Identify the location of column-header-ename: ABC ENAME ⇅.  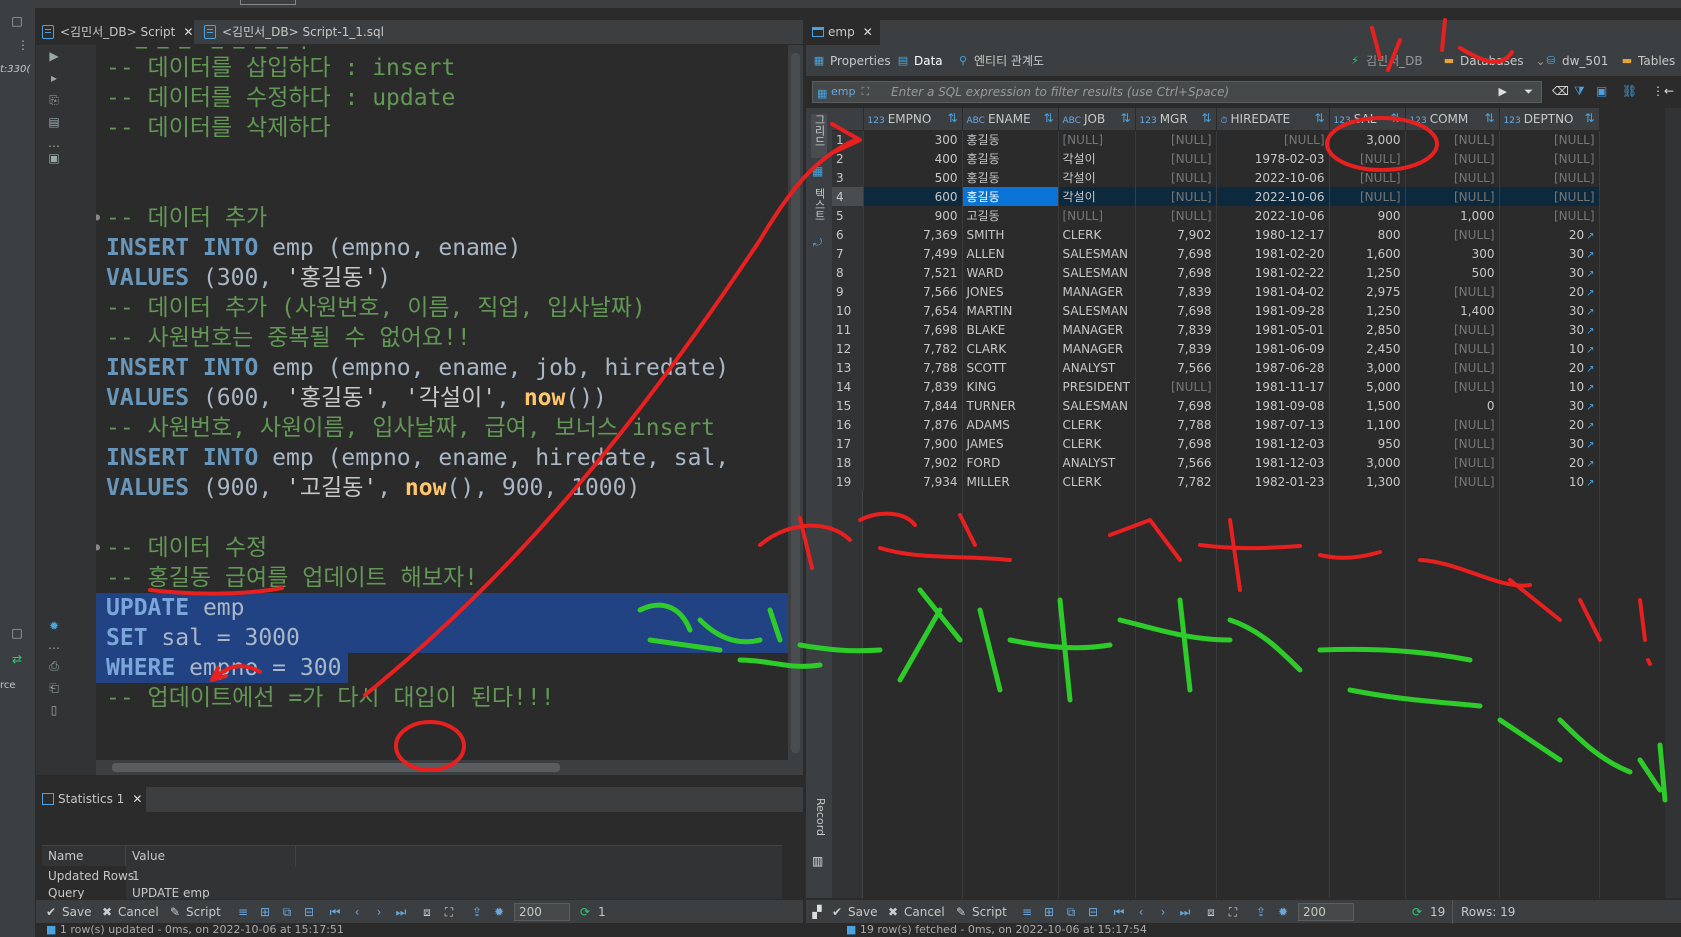
(1010, 119).